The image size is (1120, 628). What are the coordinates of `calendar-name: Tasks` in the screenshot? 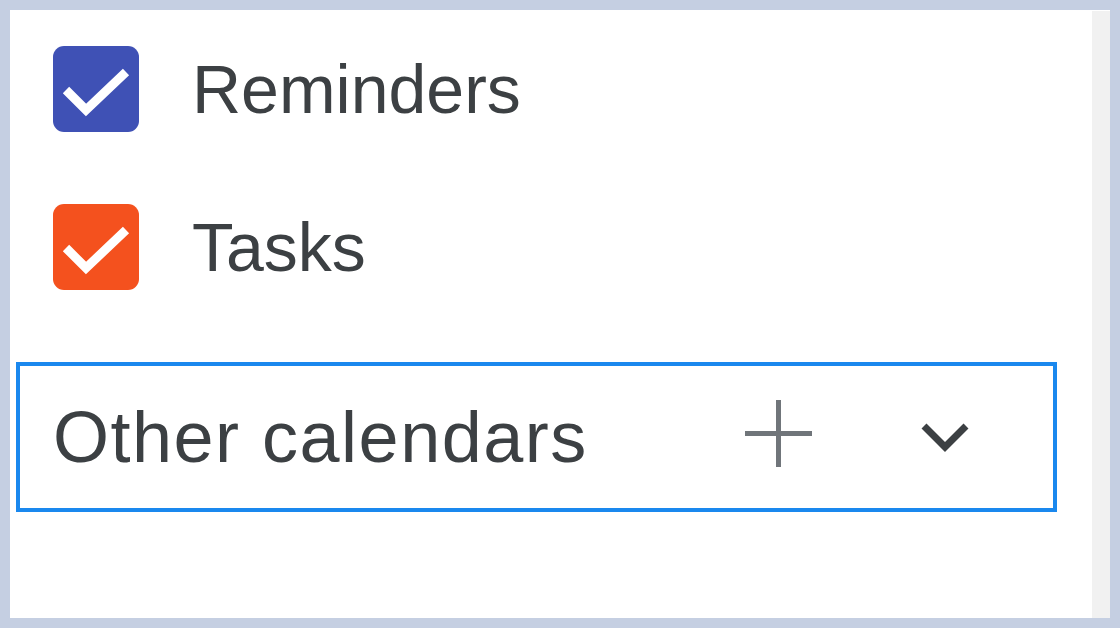 It's located at (279, 247).